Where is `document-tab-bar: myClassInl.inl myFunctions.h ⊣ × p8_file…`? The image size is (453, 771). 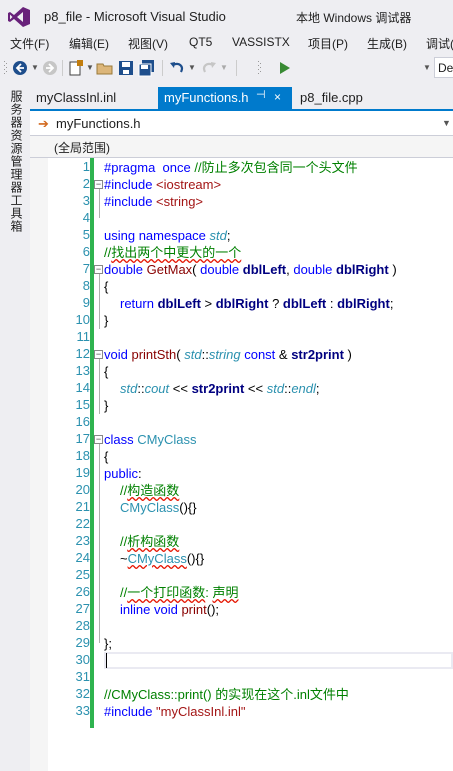
document-tab-bar: myClassInl.inl myFunctions.h ⊣ × p8_file… is located at coordinates (241, 98).